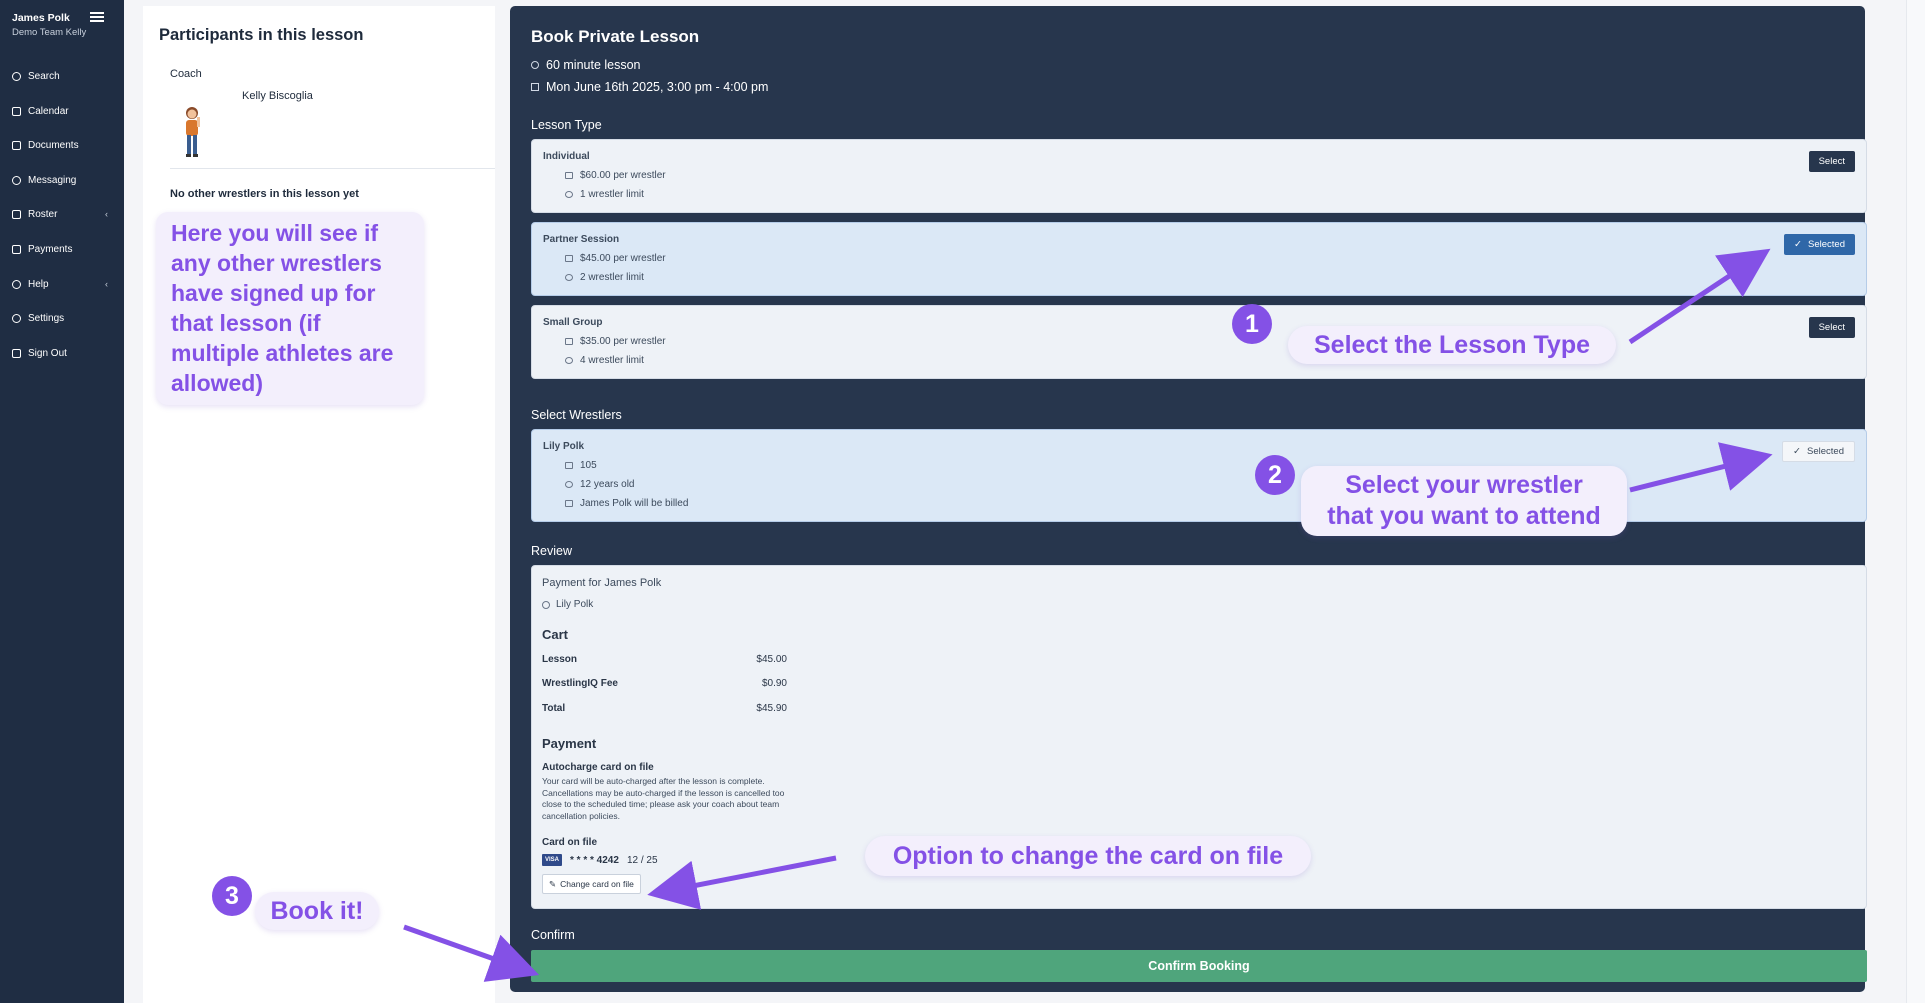  I want to click on document-icon, so click(16, 145).